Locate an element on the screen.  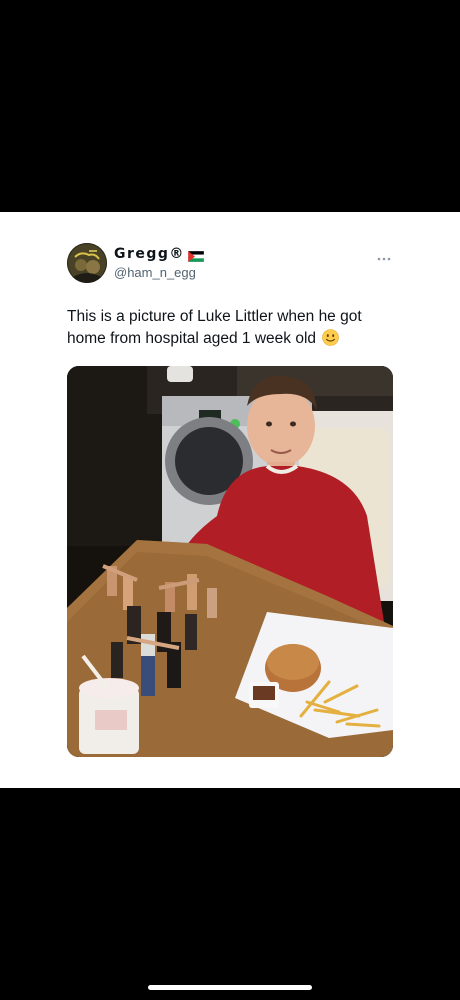
avatar is located at coordinates (87, 263).